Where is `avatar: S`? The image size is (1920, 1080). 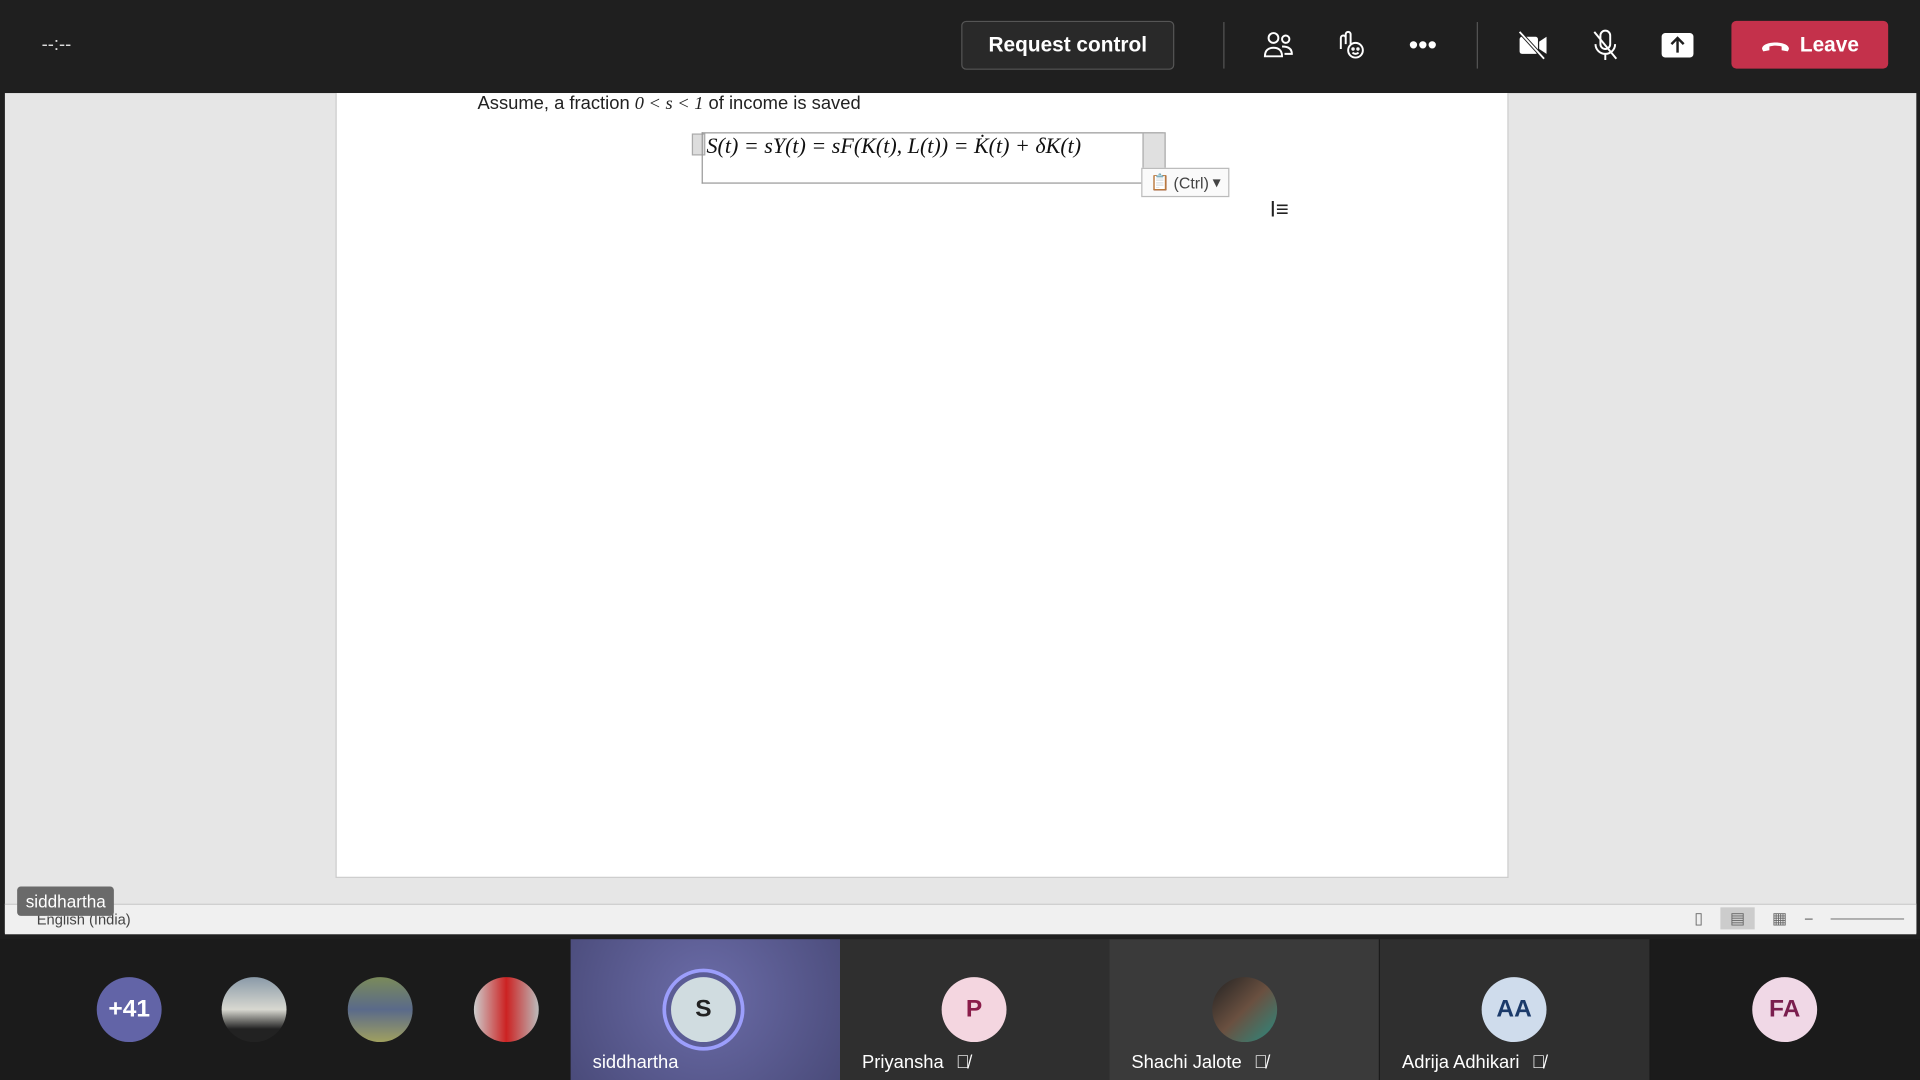 avatar: S is located at coordinates (703, 1010).